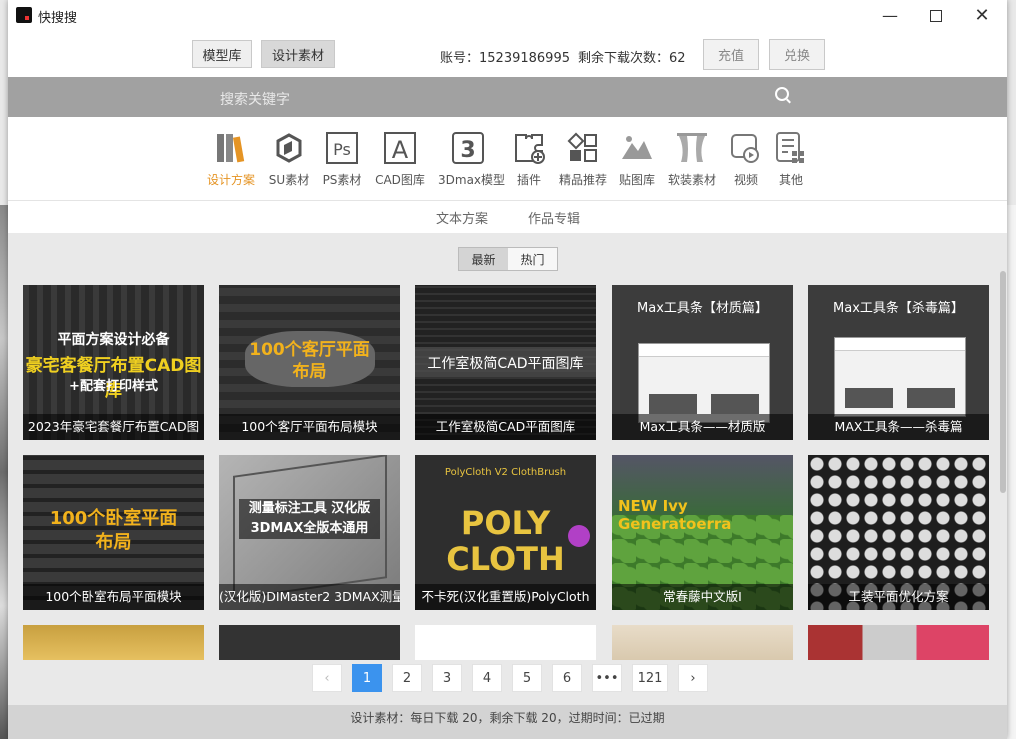  Describe the element at coordinates (898, 362) in the screenshot. I see `card-item: Max工具条【杀毒篇】 MAX工具条——杀毒篇` at that location.